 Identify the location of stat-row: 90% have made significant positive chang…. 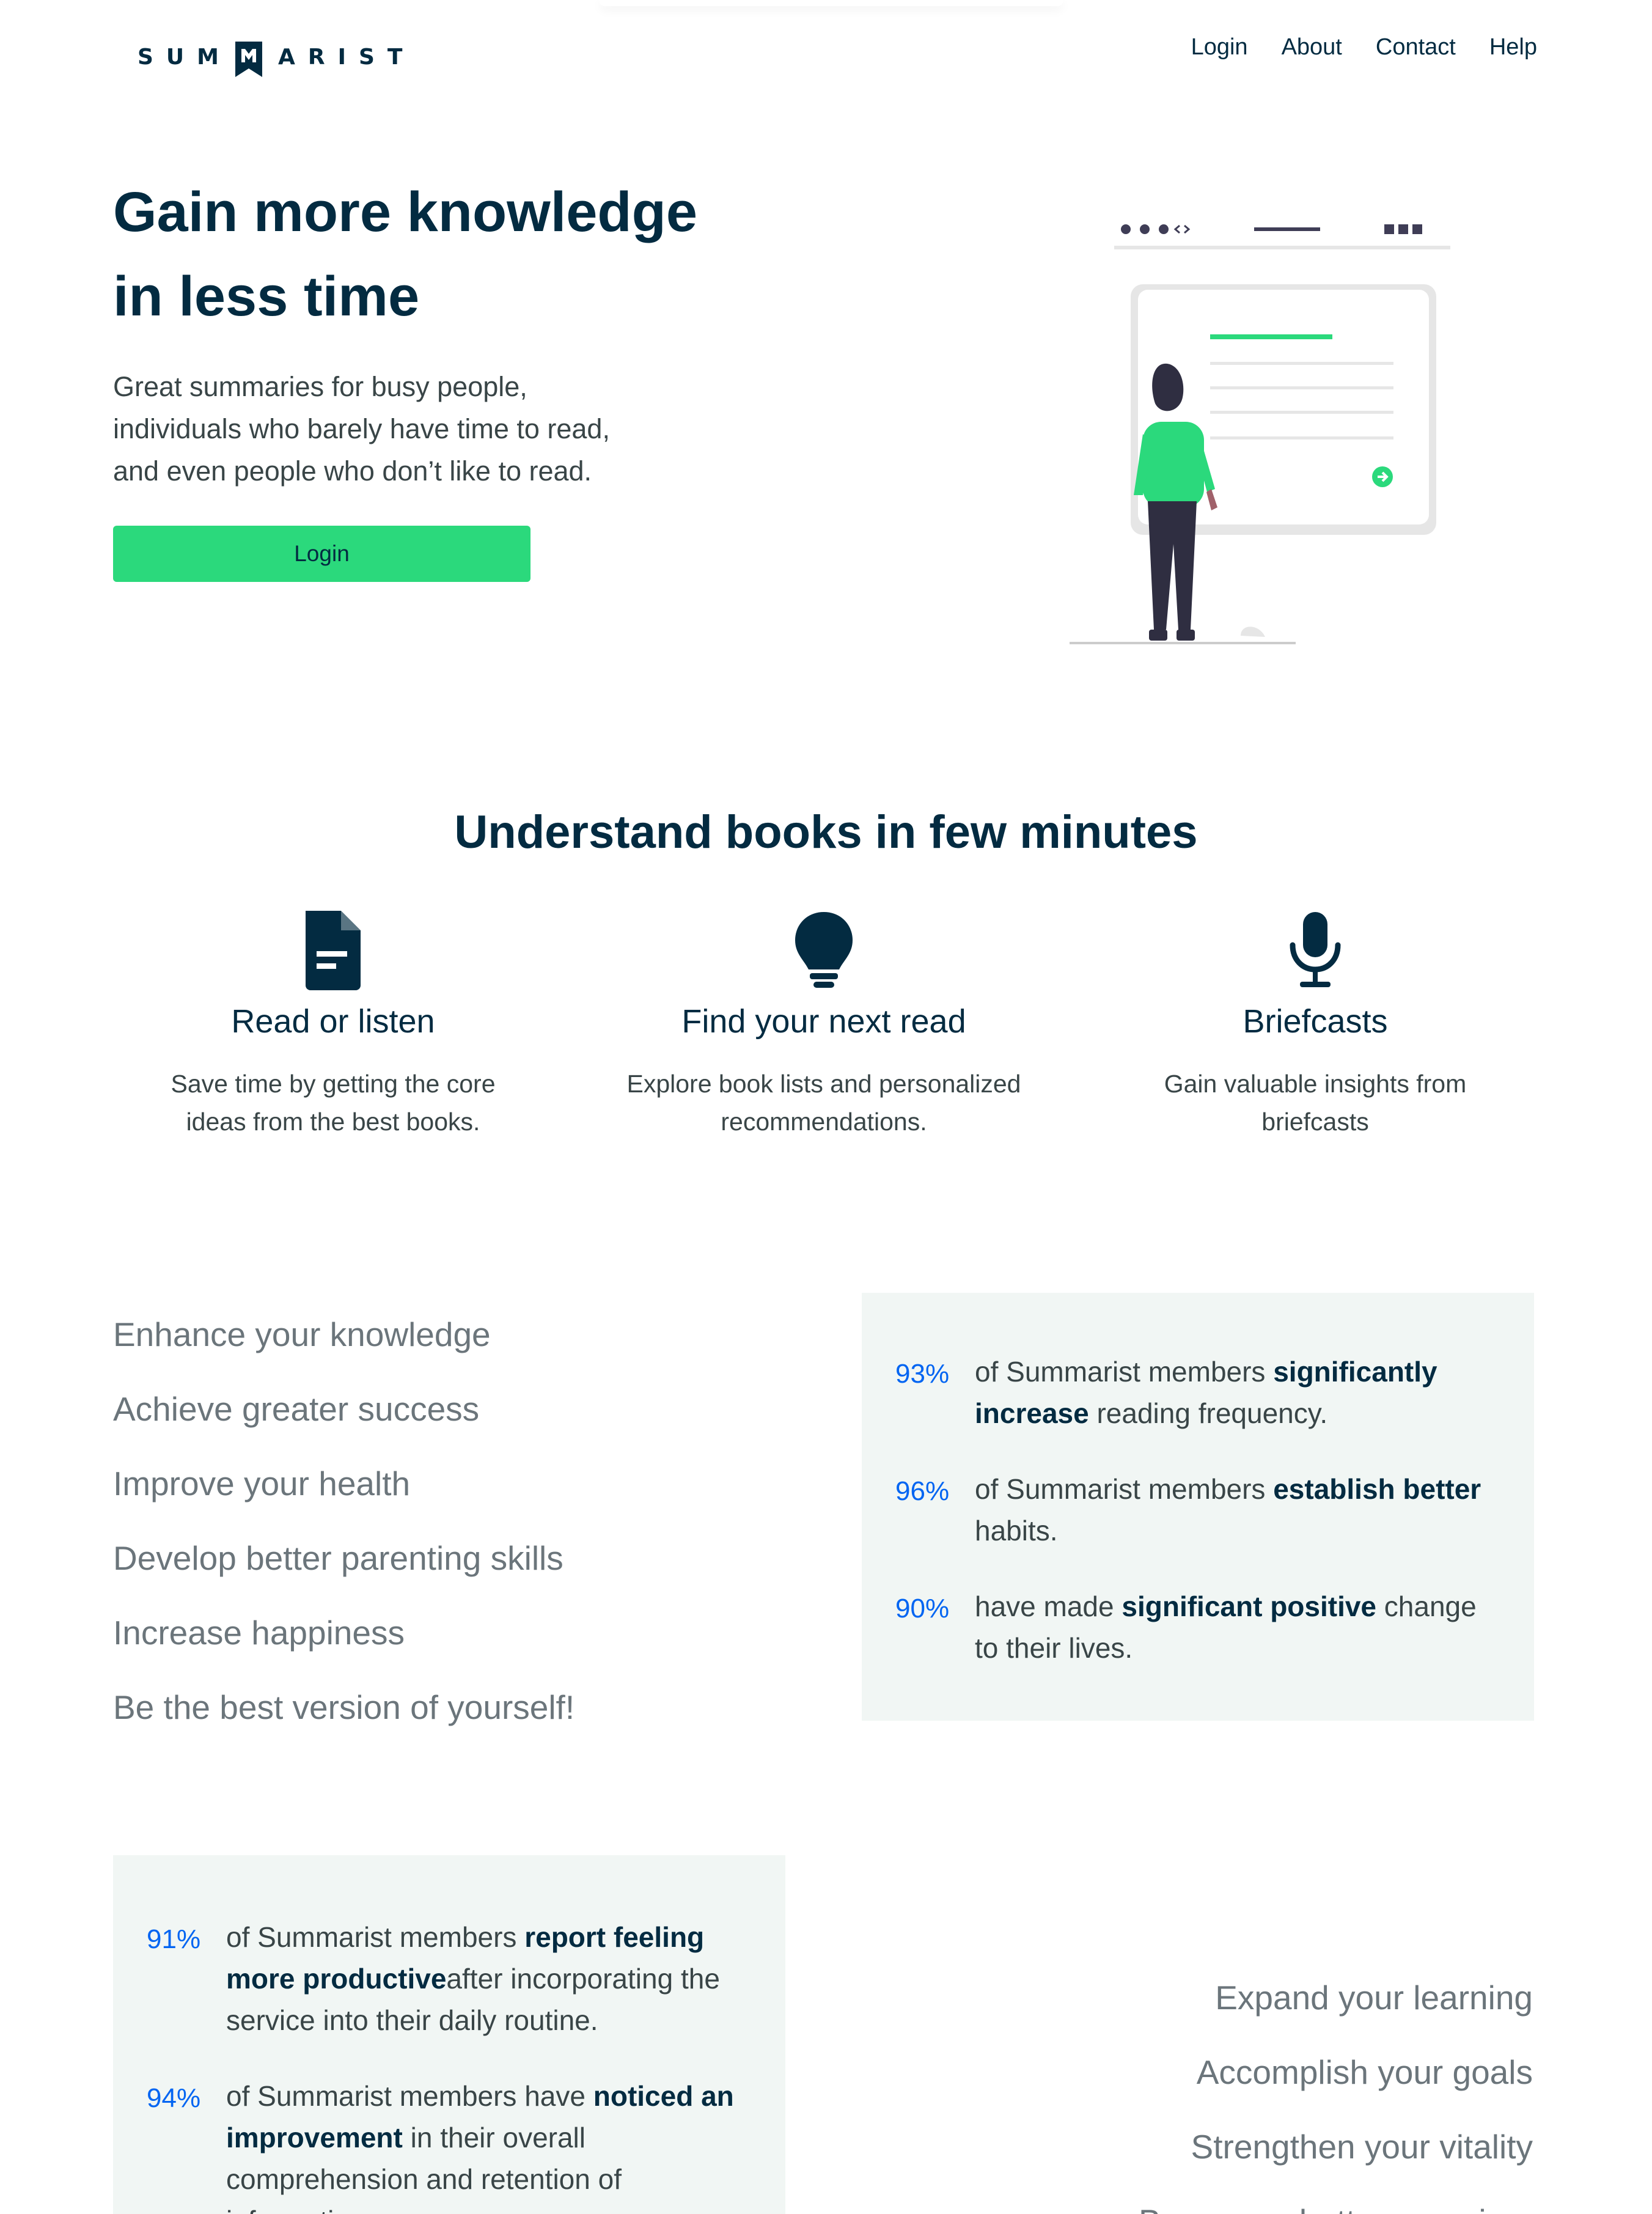
(1199, 1627).